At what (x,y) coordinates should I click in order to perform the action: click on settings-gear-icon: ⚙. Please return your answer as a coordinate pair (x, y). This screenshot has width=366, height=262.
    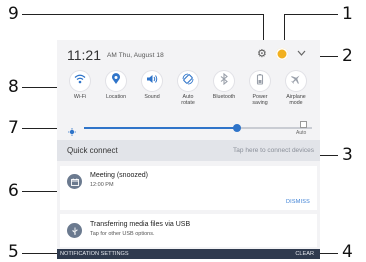
    Looking at the image, I should click on (262, 54).